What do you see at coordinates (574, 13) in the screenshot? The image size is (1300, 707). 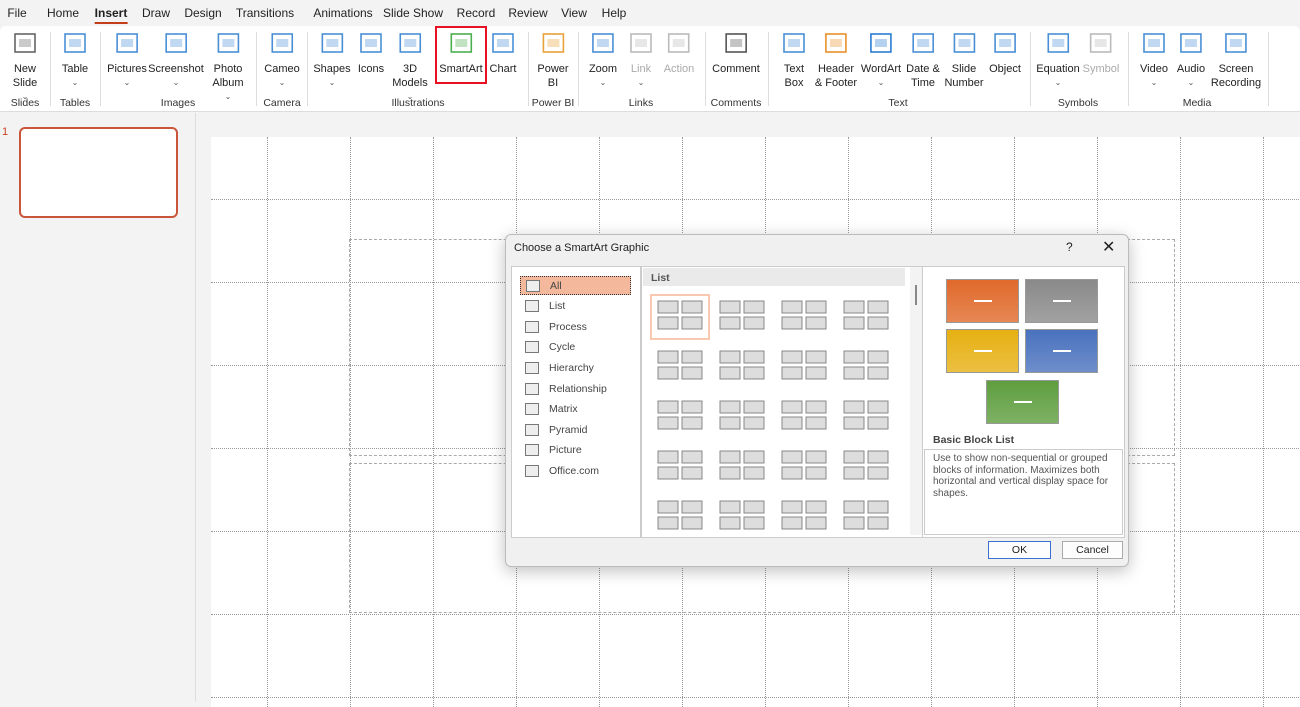 I see `tab-view: View` at bounding box center [574, 13].